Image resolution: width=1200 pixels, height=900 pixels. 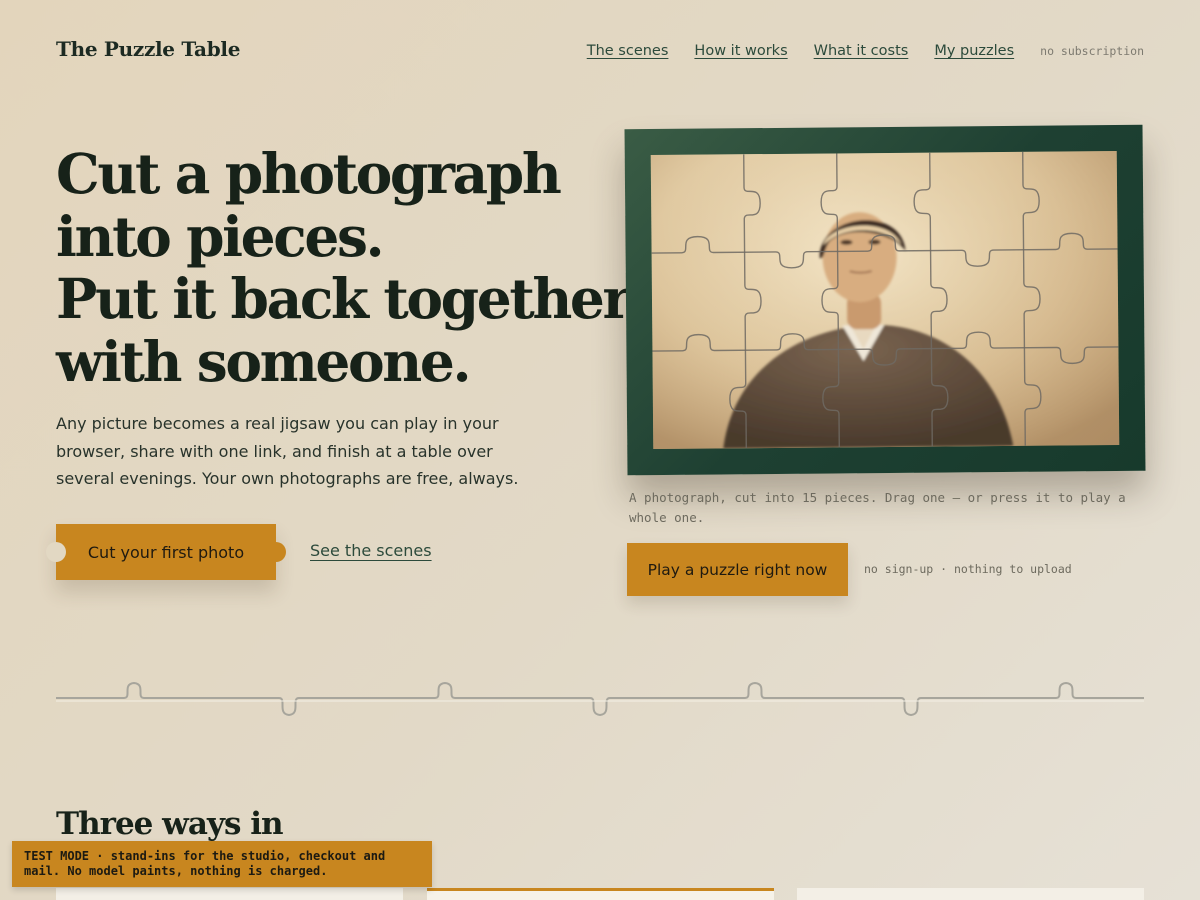 I want to click on hero-title-line: Cut a photograph, so click(x=309, y=173).